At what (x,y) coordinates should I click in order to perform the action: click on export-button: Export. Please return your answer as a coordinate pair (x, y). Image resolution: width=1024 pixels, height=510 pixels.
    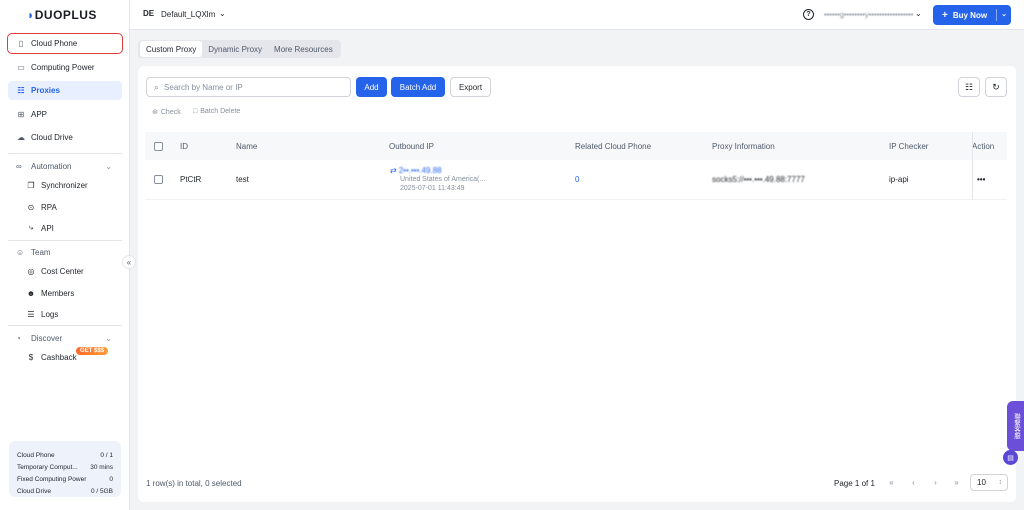
    Looking at the image, I should click on (470, 87).